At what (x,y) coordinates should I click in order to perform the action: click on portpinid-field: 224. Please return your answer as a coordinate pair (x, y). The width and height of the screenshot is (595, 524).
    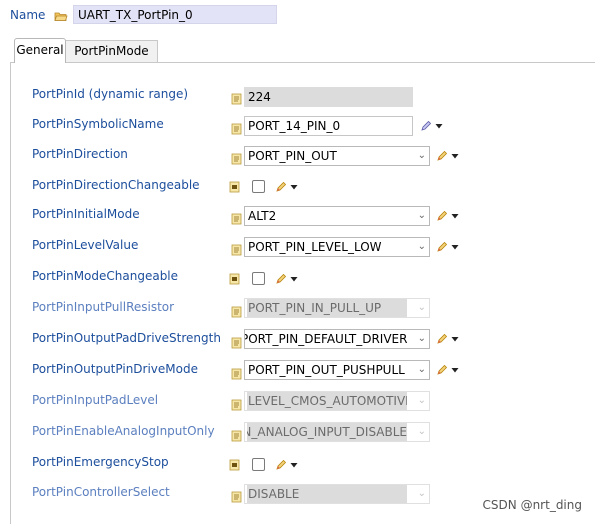
    Looking at the image, I should click on (328, 97).